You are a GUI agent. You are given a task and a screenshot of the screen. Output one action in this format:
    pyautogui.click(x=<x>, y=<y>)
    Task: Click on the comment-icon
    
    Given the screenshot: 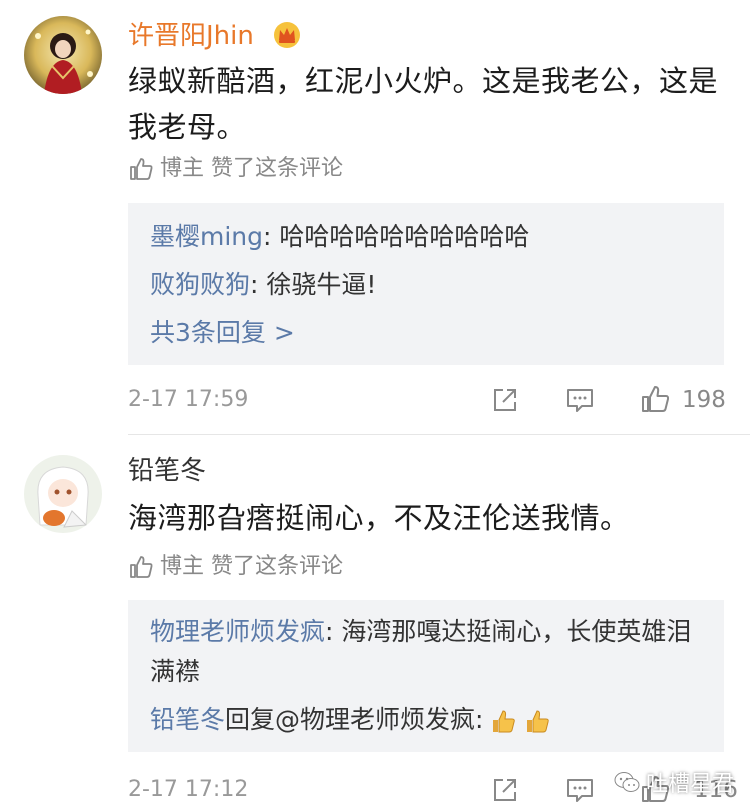 What is the action you would take?
    pyautogui.click(x=580, y=790)
    